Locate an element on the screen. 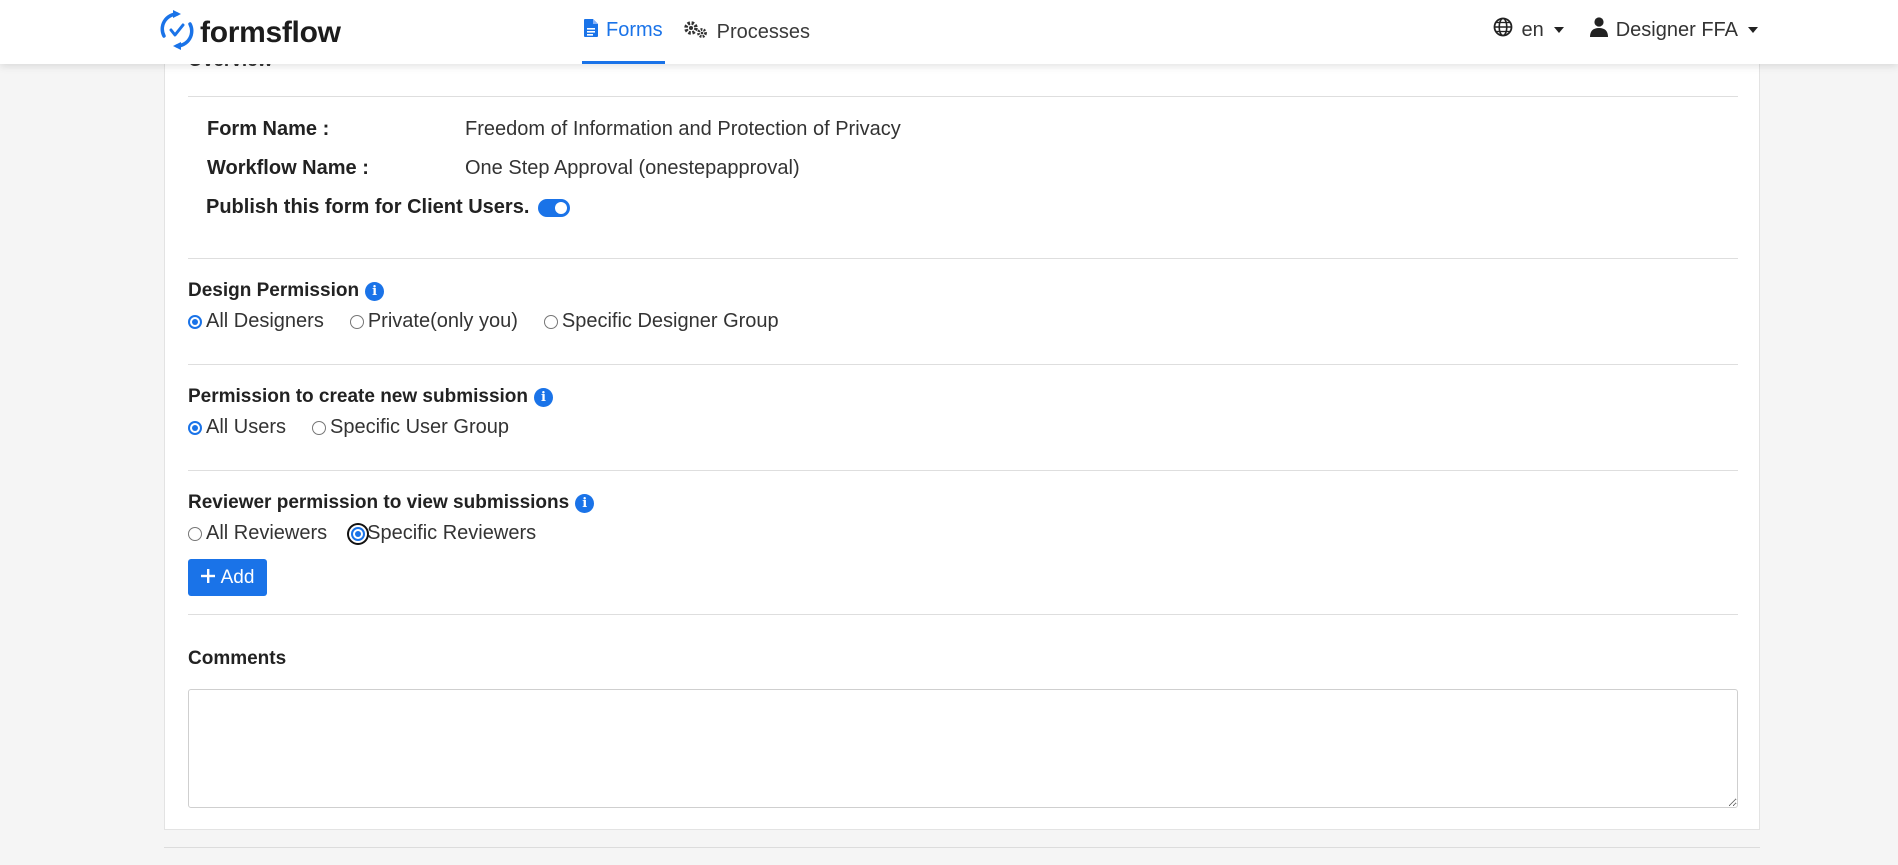 This screenshot has height=865, width=1898. nav-processes: Processes is located at coordinates (746, 32).